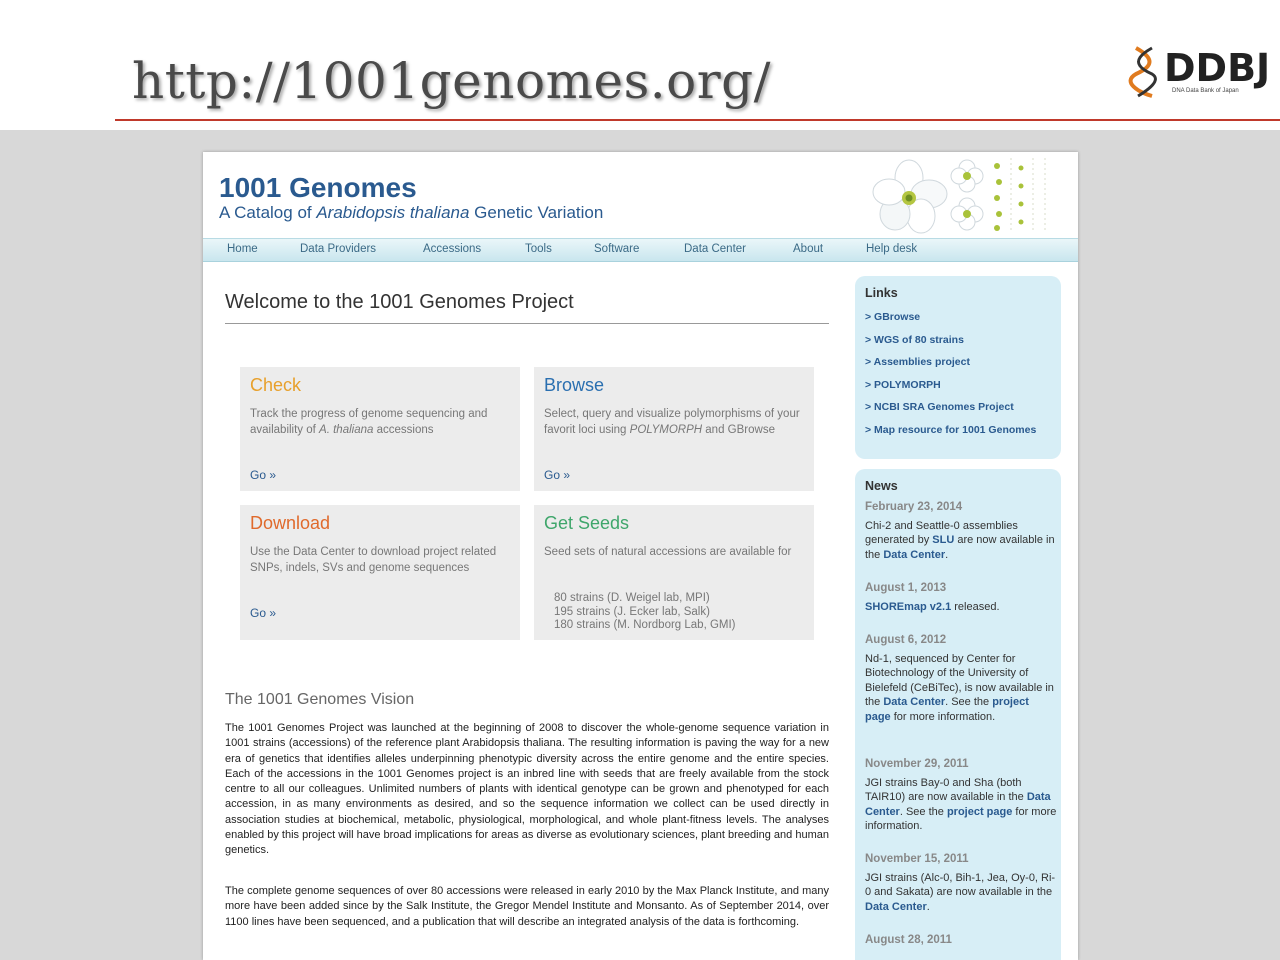 Image resolution: width=1280 pixels, height=960 pixels. What do you see at coordinates (906, 640) in the screenshot?
I see `news-date: August 6, 2012` at bounding box center [906, 640].